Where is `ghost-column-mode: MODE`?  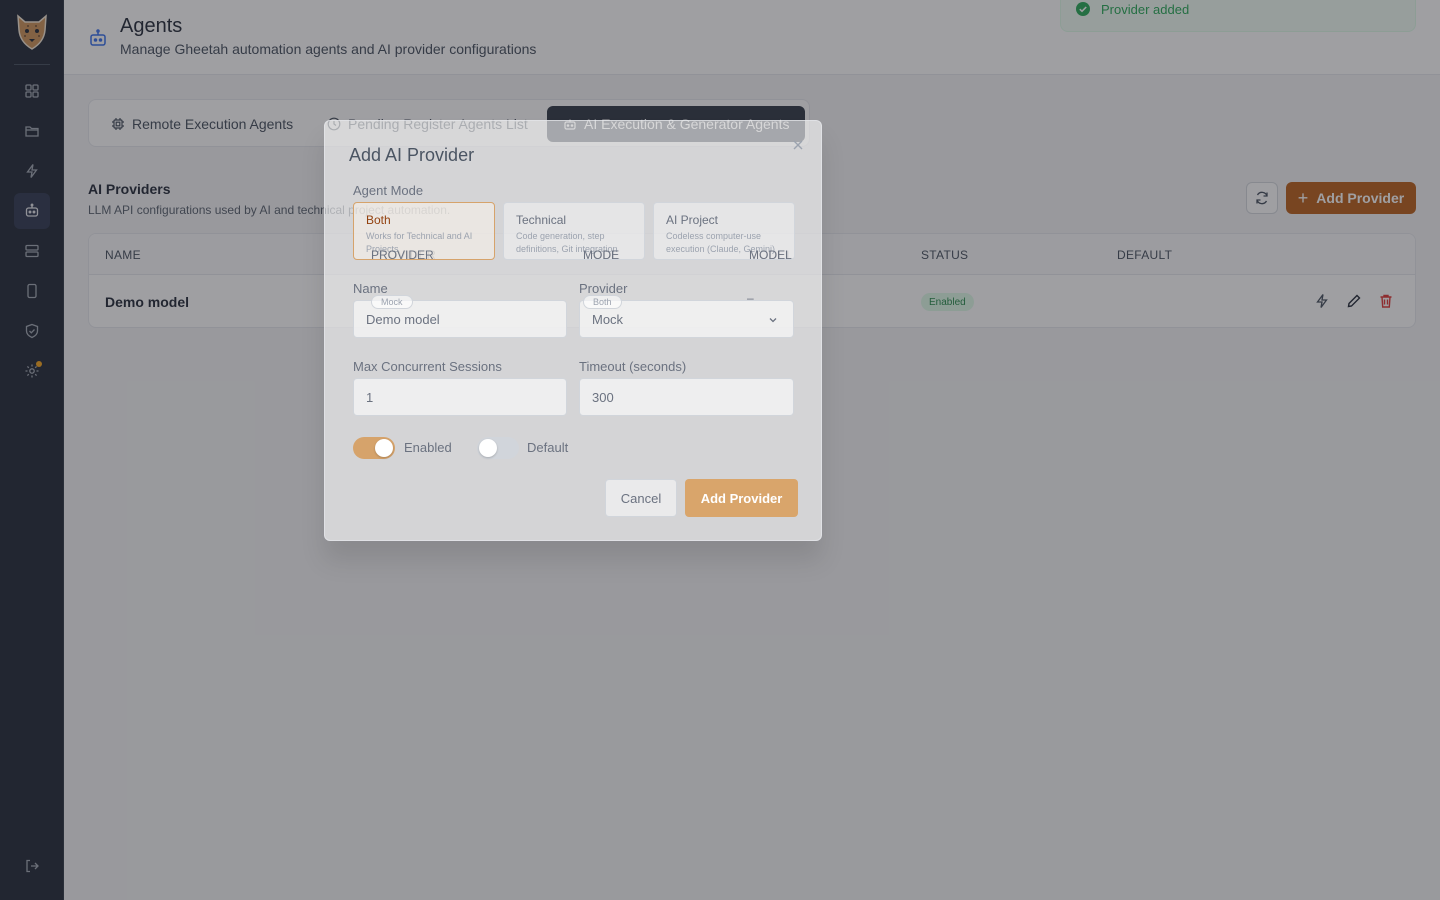 ghost-column-mode: MODE is located at coordinates (601, 255).